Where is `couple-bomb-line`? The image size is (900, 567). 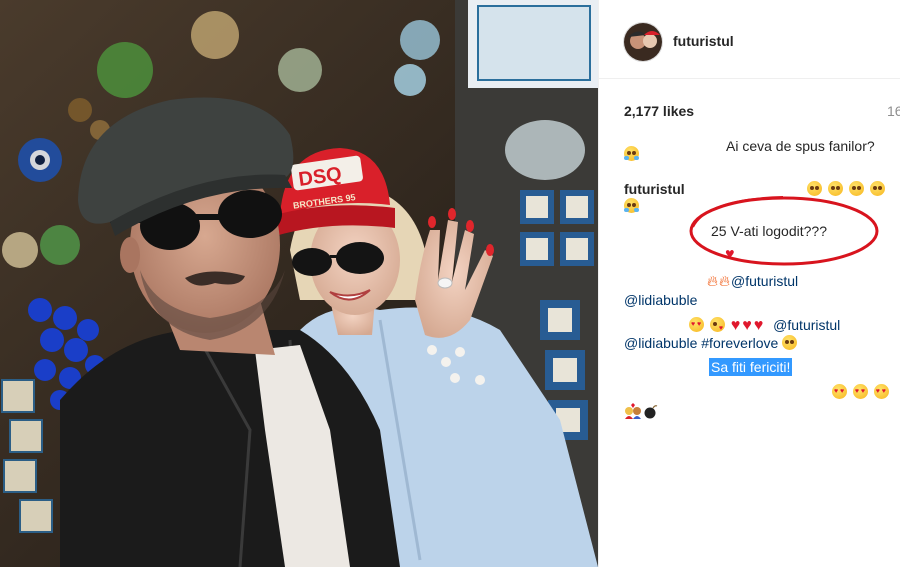 couple-bomb-line is located at coordinates (641, 412).